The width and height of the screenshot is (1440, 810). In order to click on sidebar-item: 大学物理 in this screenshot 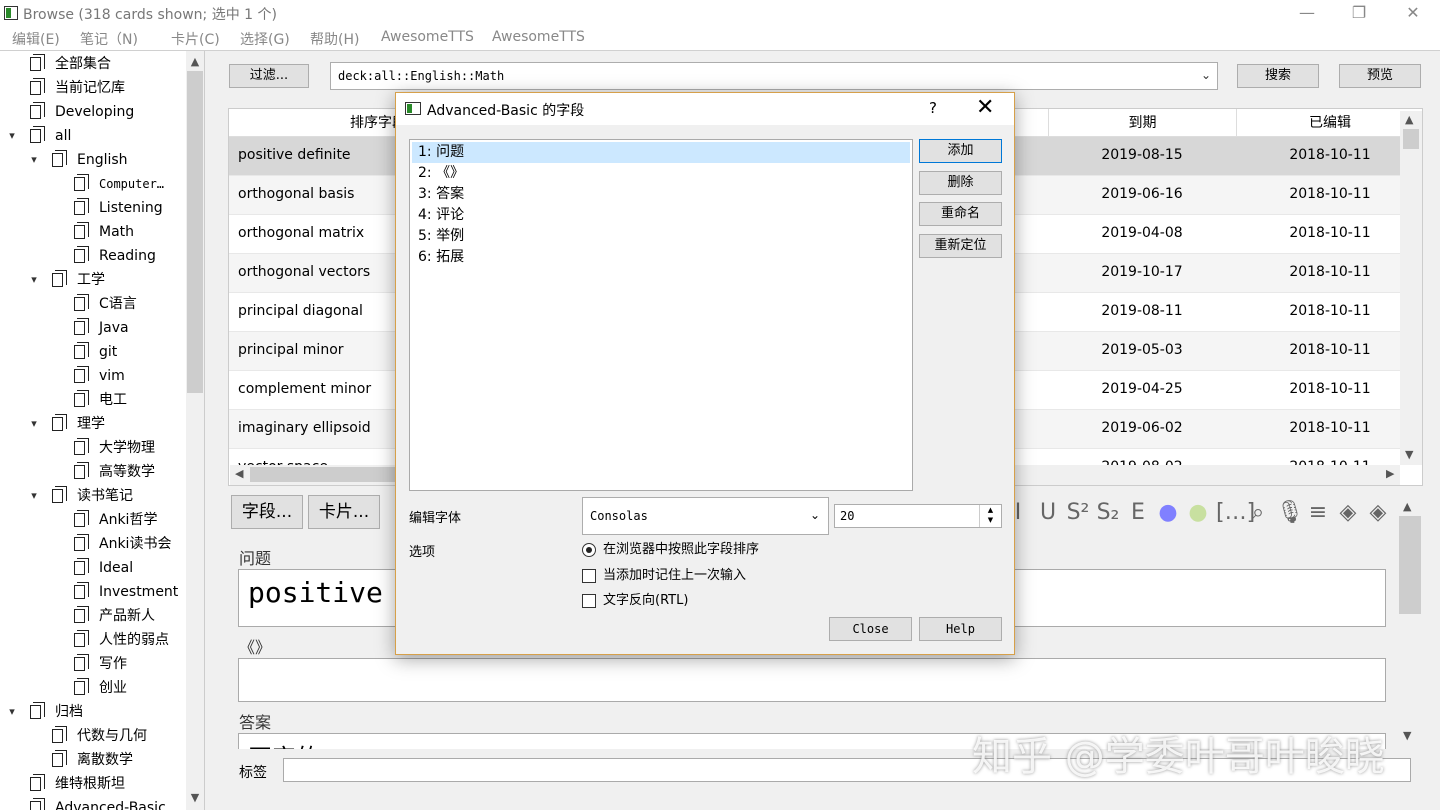, I will do `click(92, 448)`.